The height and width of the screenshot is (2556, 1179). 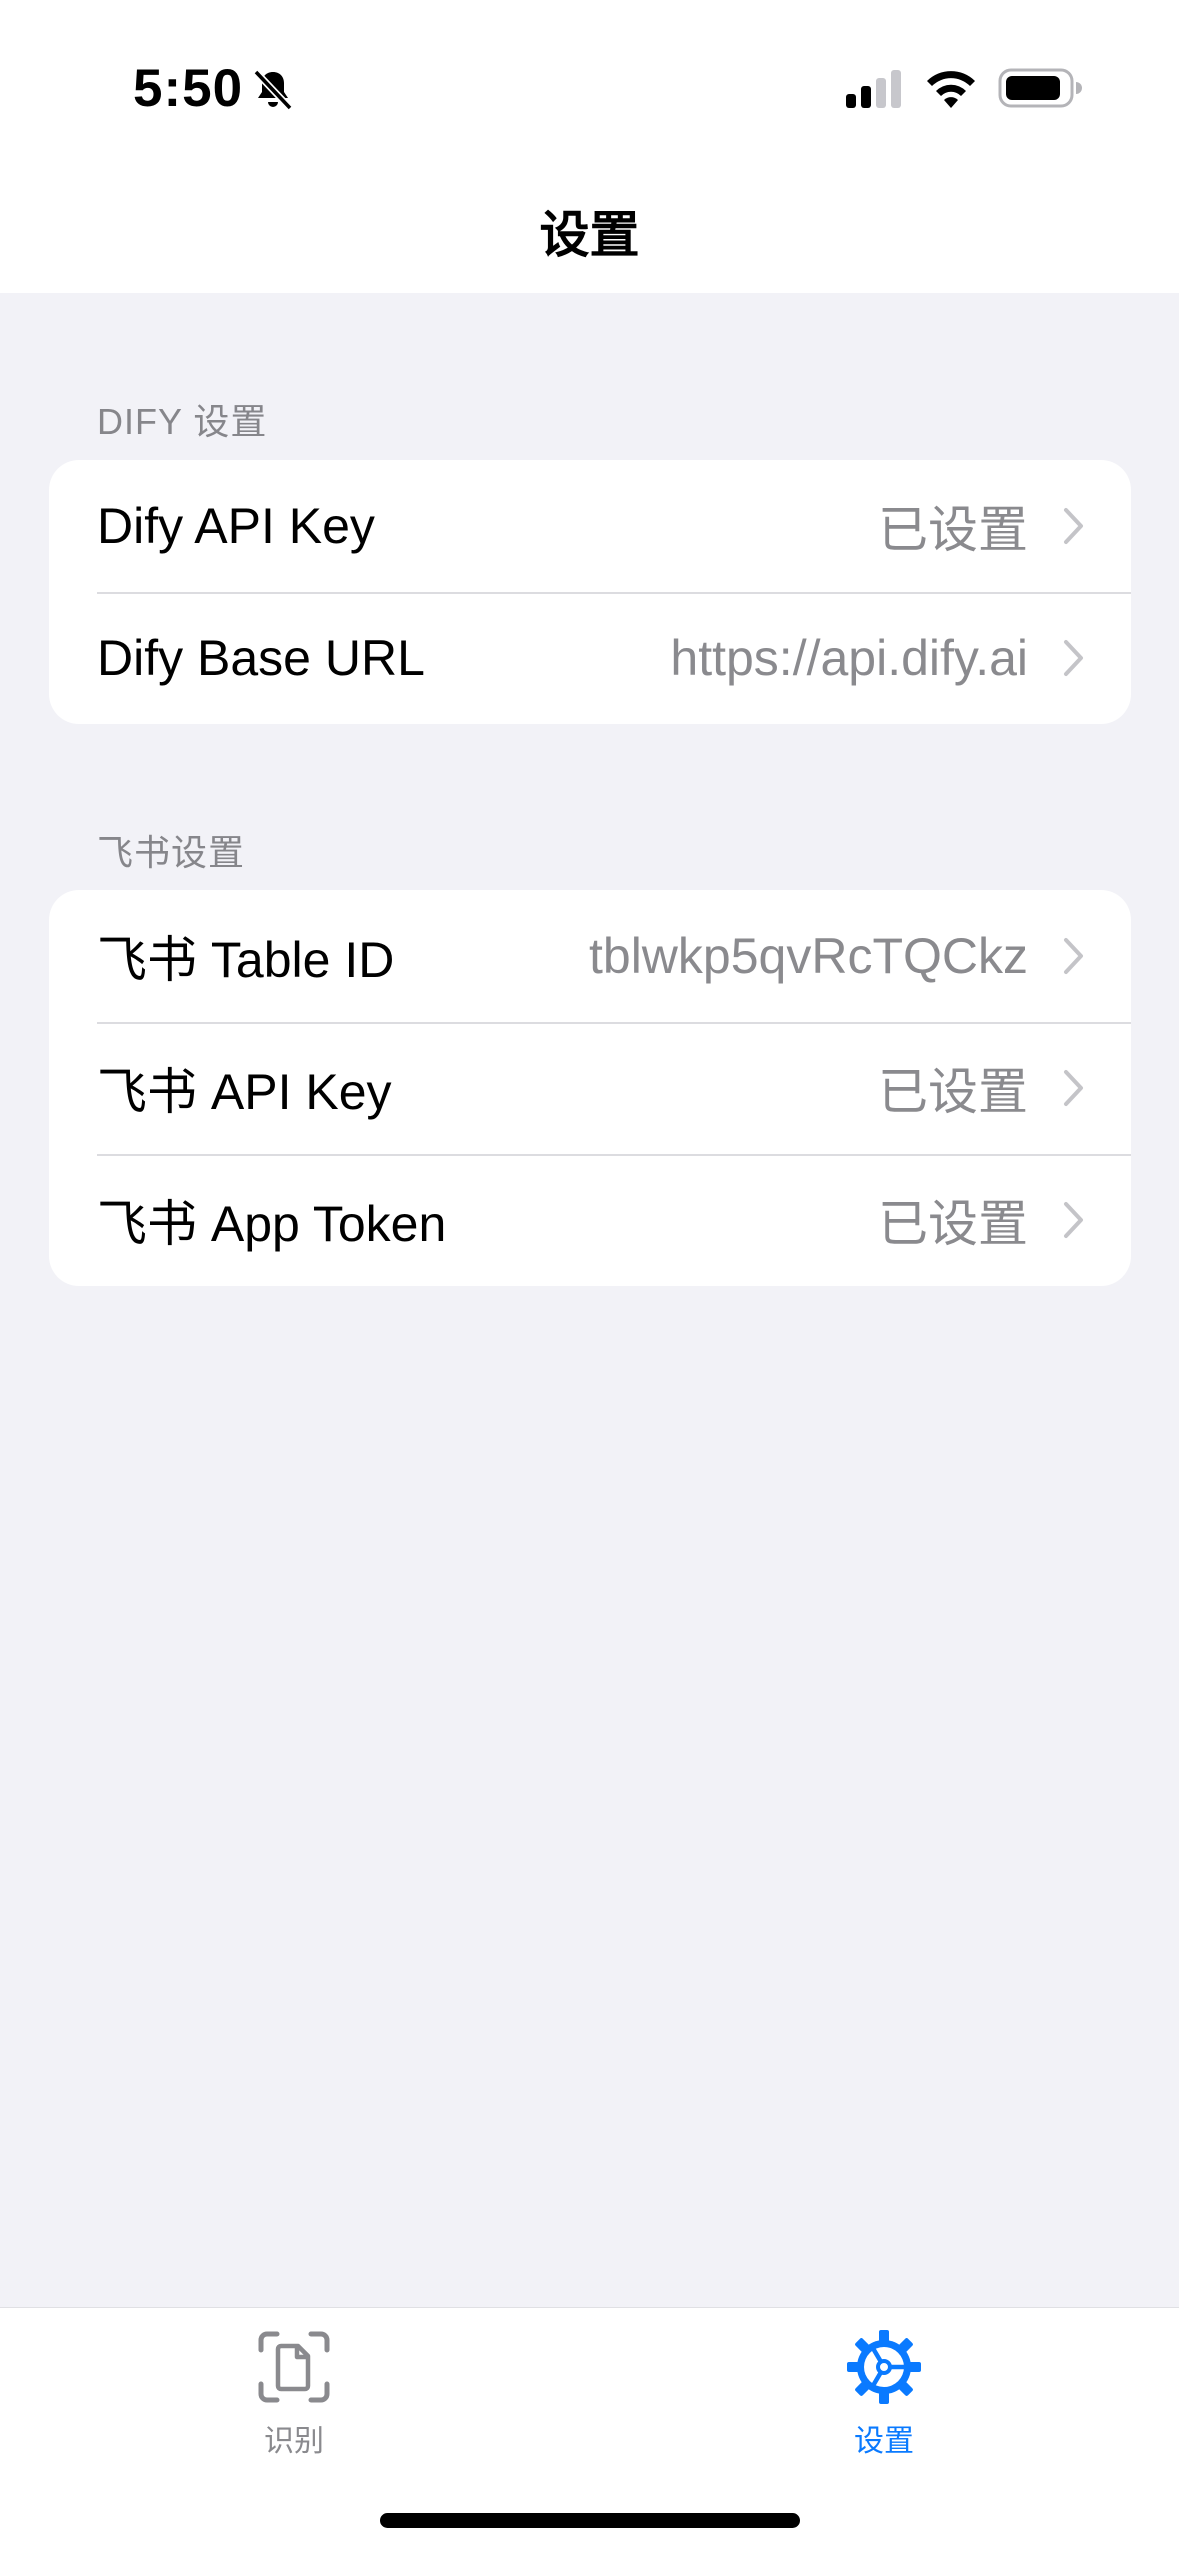 I want to click on tab-label: 设置, so click(x=884, y=2441).